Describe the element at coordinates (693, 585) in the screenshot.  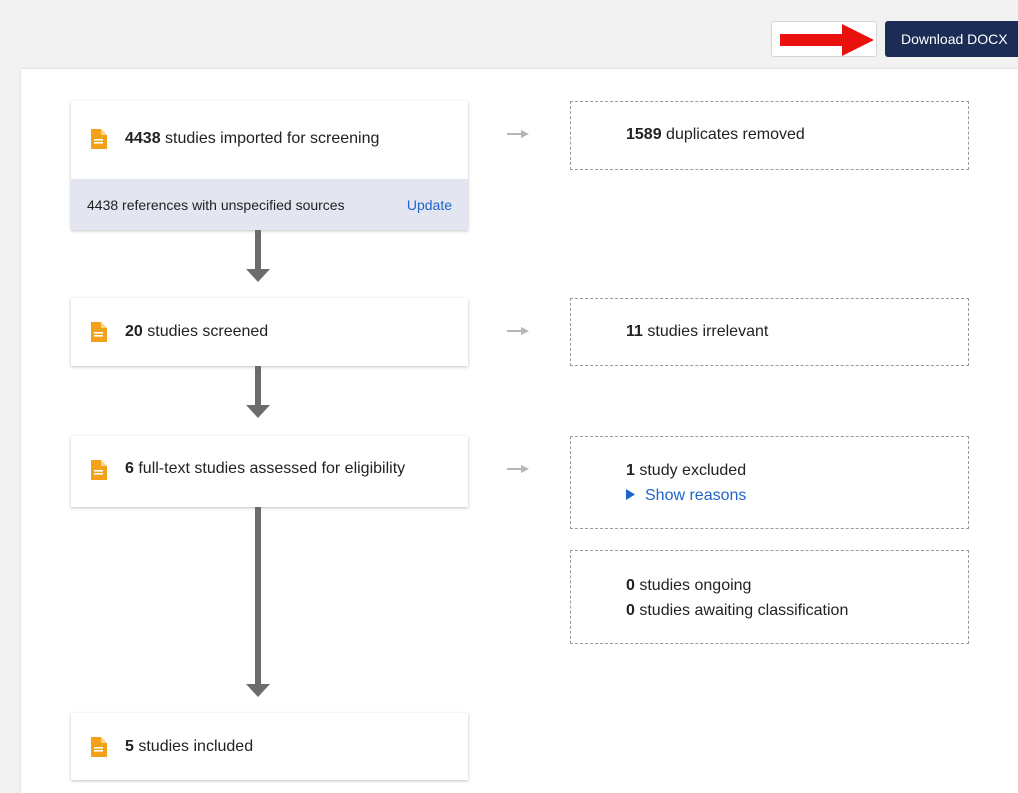
I see `ongoing-label: studies ongoing` at that location.